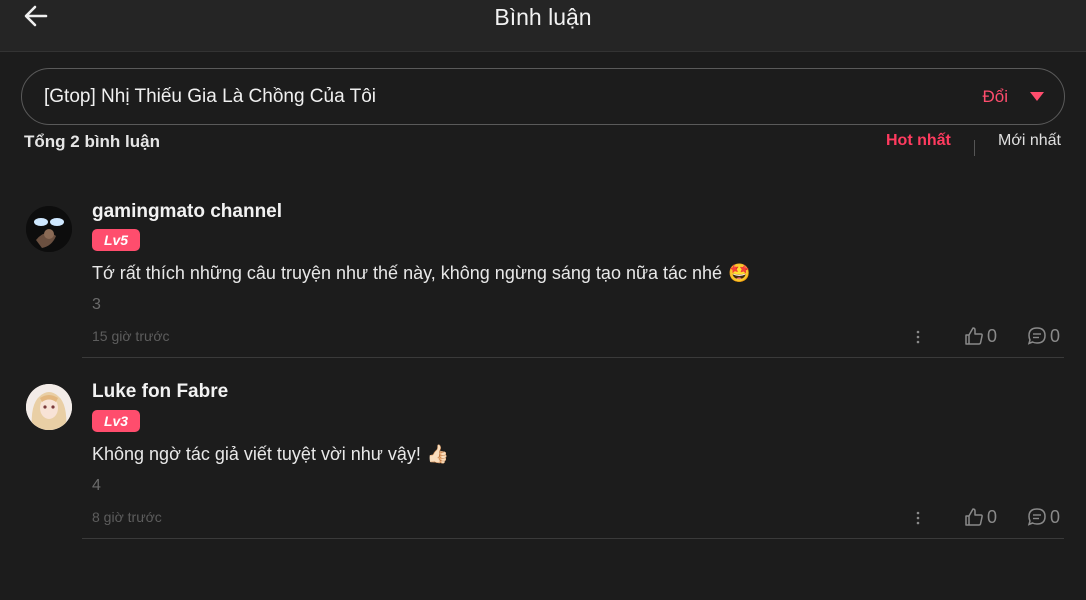 This screenshot has width=1086, height=600. I want to click on comment-username: Luke fon Fabre, so click(160, 392).